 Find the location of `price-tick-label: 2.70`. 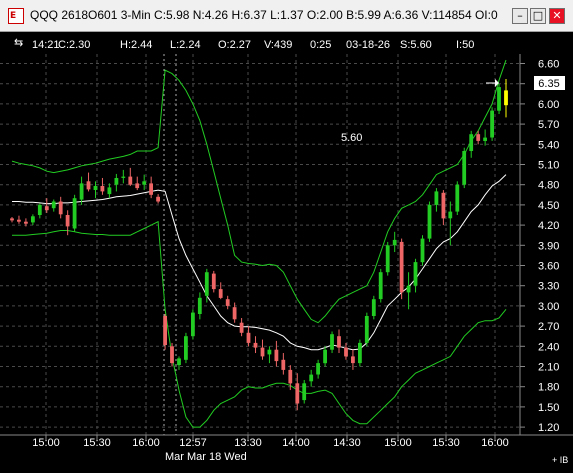

price-tick-label: 2.70 is located at coordinates (548, 327).